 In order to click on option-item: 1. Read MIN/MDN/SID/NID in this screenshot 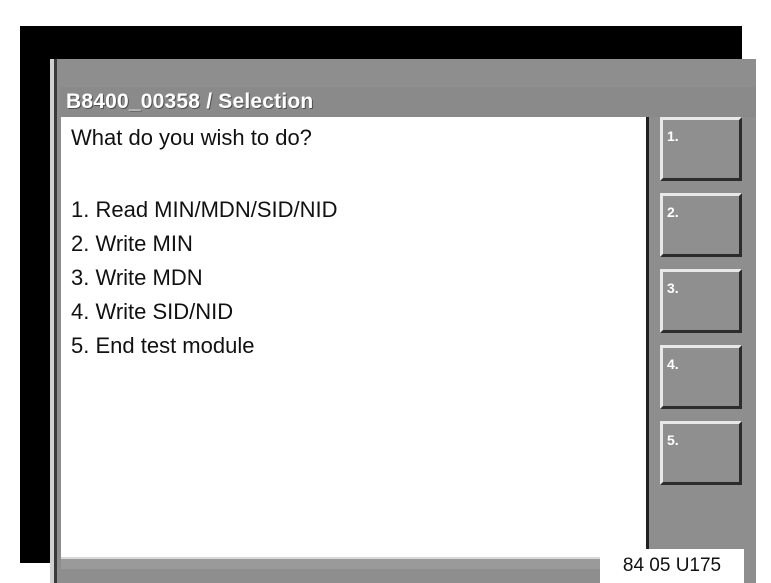, I will do `click(204, 209)`.